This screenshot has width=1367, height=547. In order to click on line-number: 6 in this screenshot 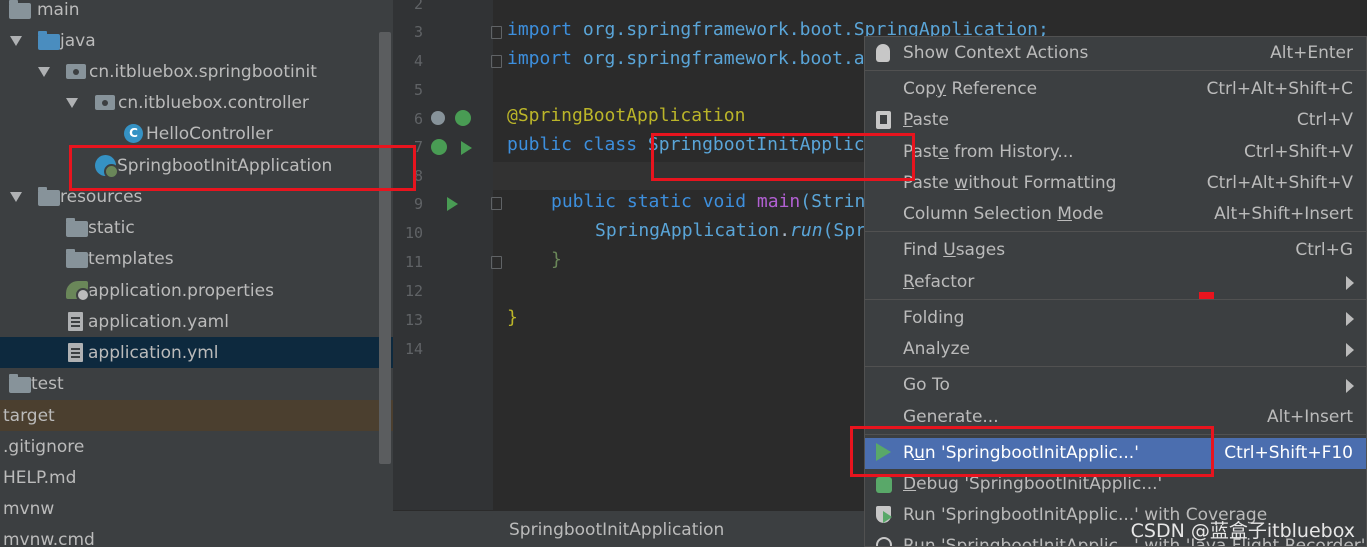, I will do `click(418, 119)`.